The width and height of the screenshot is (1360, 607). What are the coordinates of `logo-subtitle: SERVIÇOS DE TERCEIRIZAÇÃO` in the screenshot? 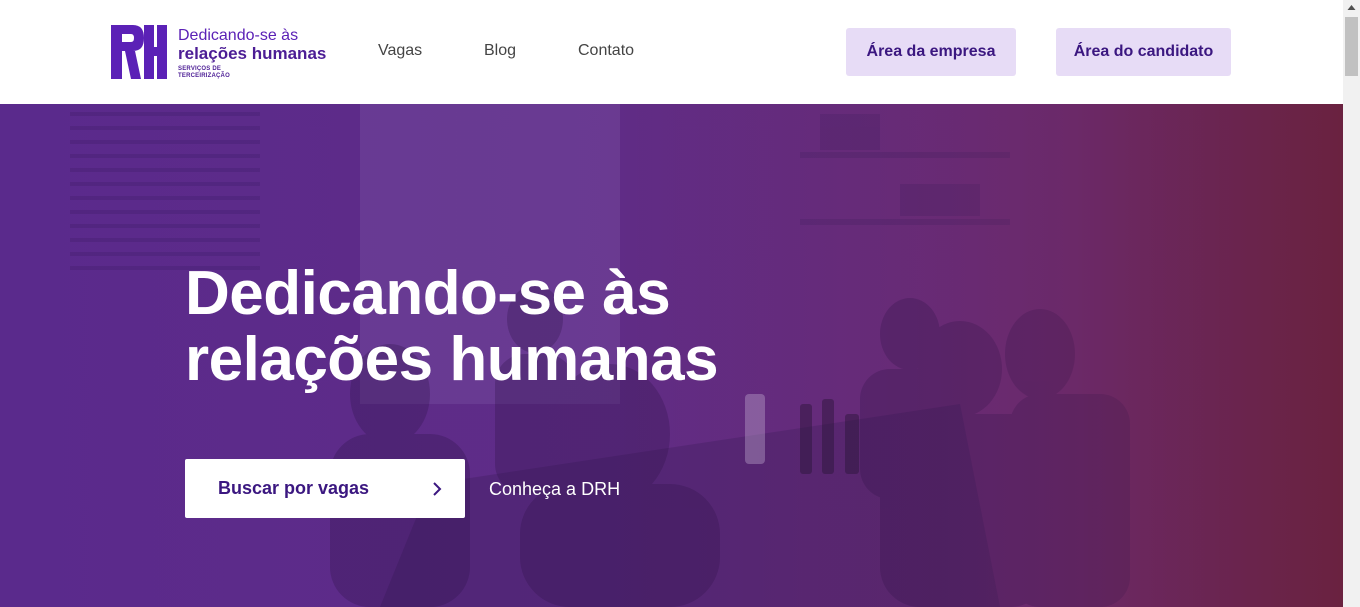 It's located at (252, 73).